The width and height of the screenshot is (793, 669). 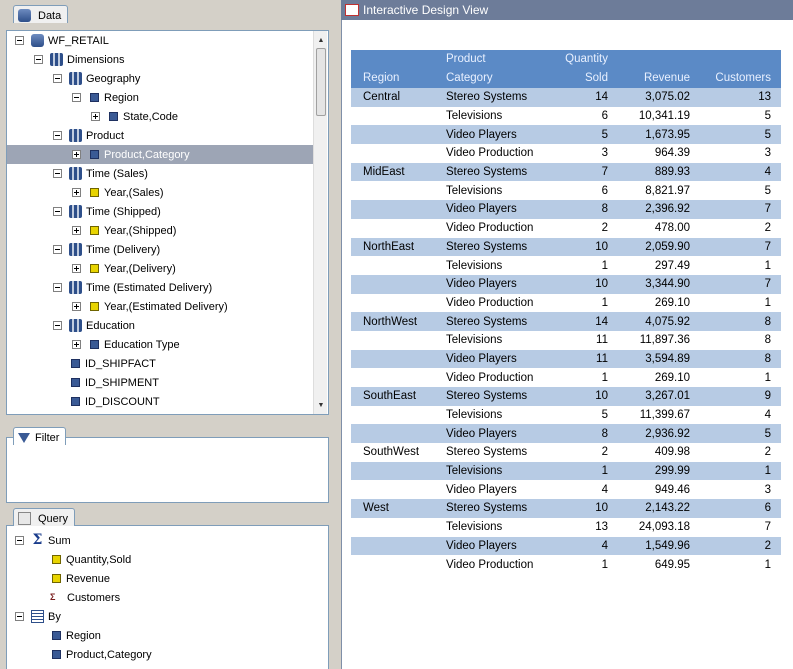 I want to click on table-row: Video Production 3 964.39 3, so click(x=566, y=153).